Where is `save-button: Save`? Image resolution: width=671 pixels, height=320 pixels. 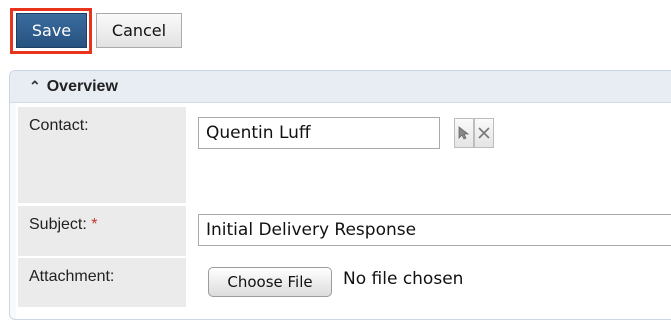
save-button: Save is located at coordinates (51, 30).